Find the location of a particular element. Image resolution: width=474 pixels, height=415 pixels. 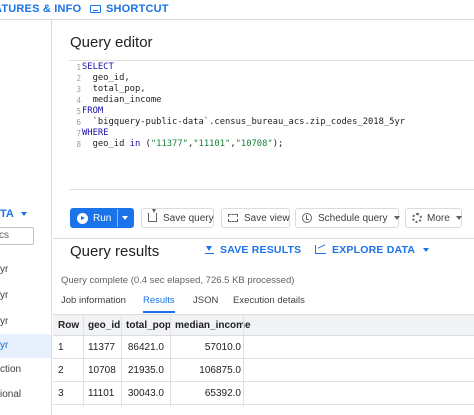

explore-data-label: EXPLORE DATA is located at coordinates (374, 250).